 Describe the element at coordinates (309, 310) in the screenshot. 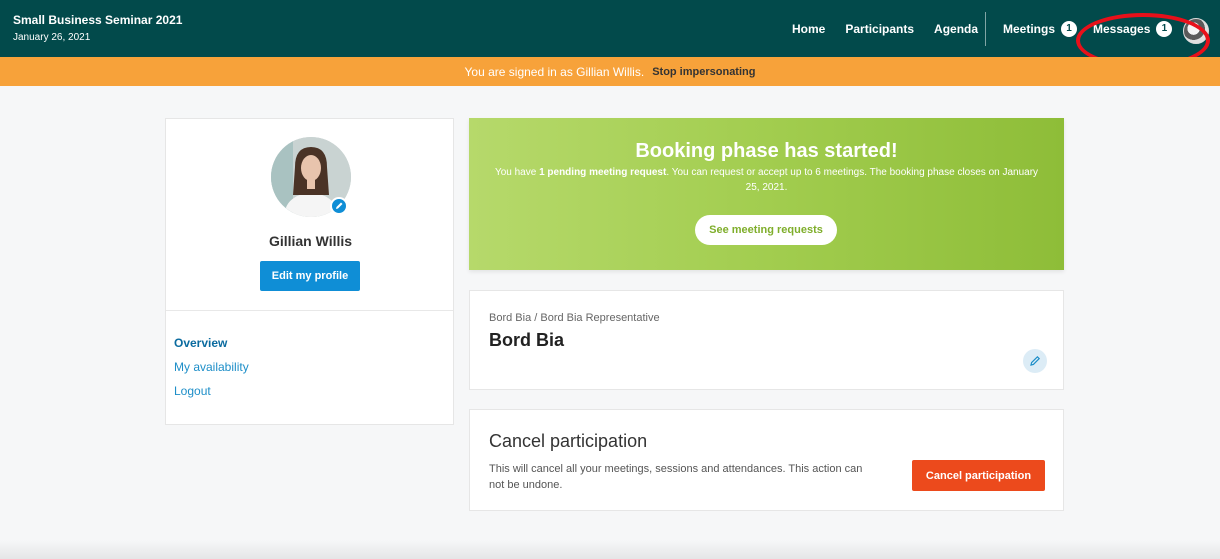

I see `card-divider` at that location.